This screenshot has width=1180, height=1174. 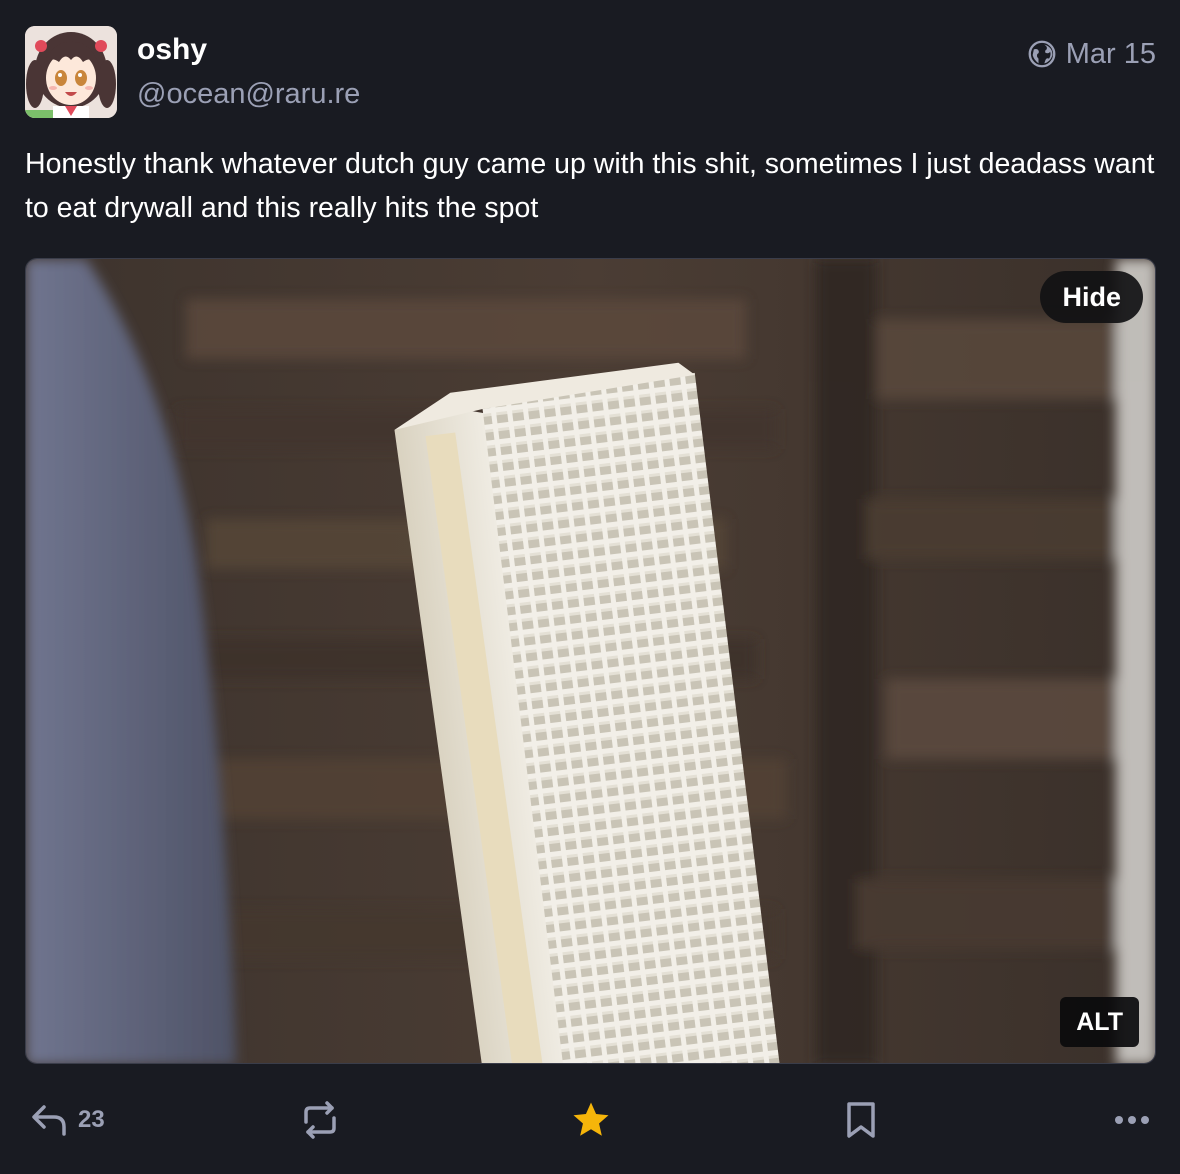 I want to click on more-button, so click(x=1132, y=1120).